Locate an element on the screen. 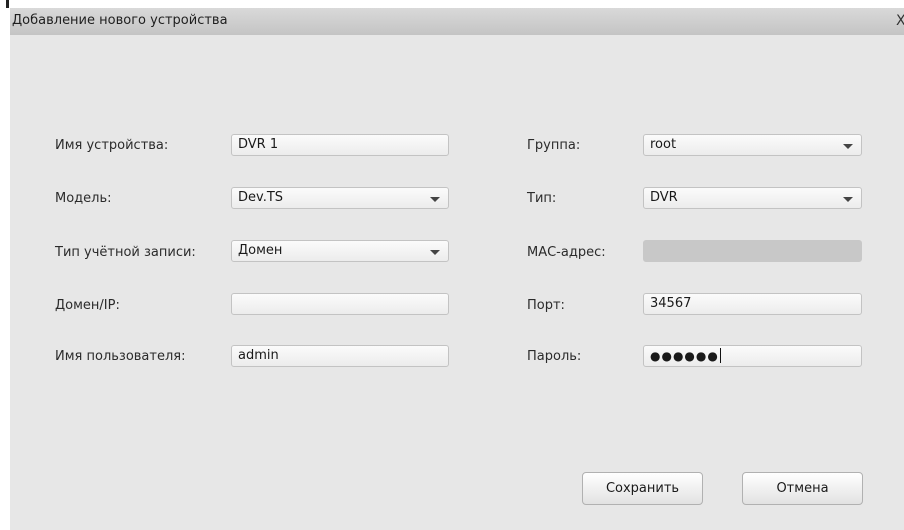 This screenshot has width=904, height=530. password-input: ●●●●●● is located at coordinates (752, 356).